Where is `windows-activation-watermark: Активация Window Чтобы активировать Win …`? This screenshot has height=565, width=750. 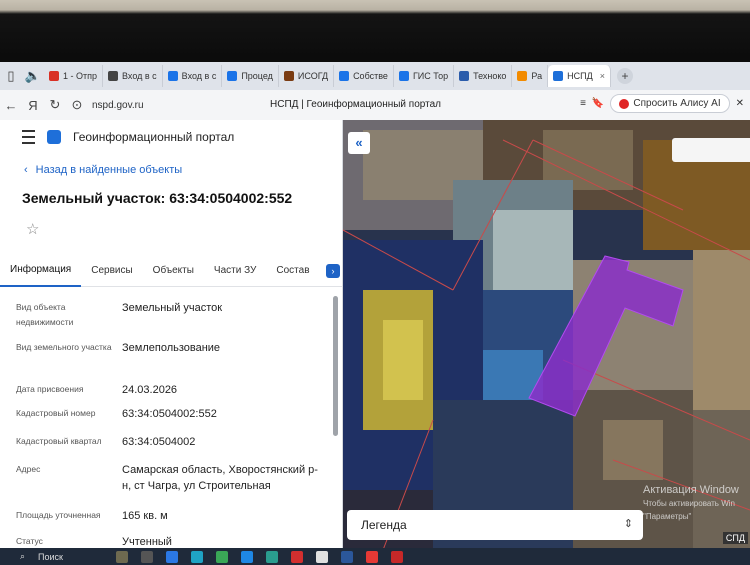
windows-activation-watermark: Активация Window Чтобы активировать Win … is located at coordinates (691, 503).